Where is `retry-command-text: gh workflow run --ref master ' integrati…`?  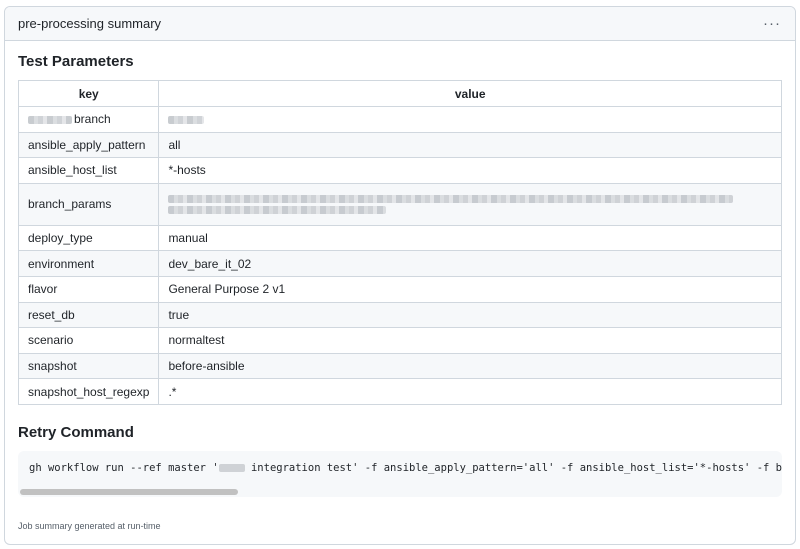
retry-command-text: gh workflow run --ref master ' integrati… is located at coordinates (405, 468).